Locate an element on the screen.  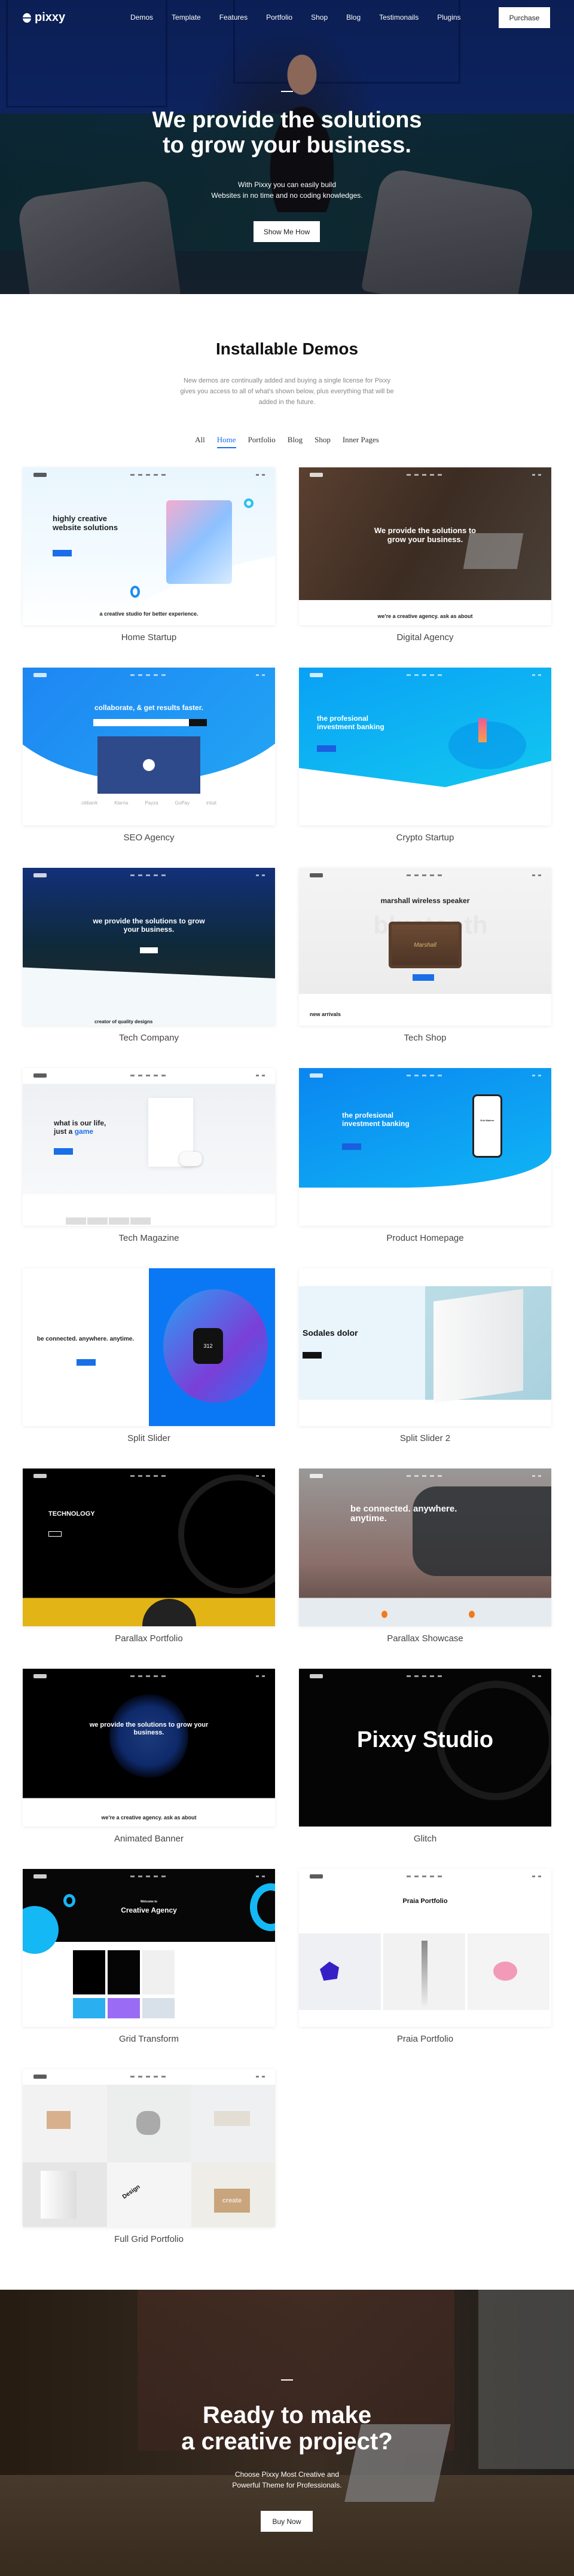
purchase-button: Purchase is located at coordinates (524, 17).